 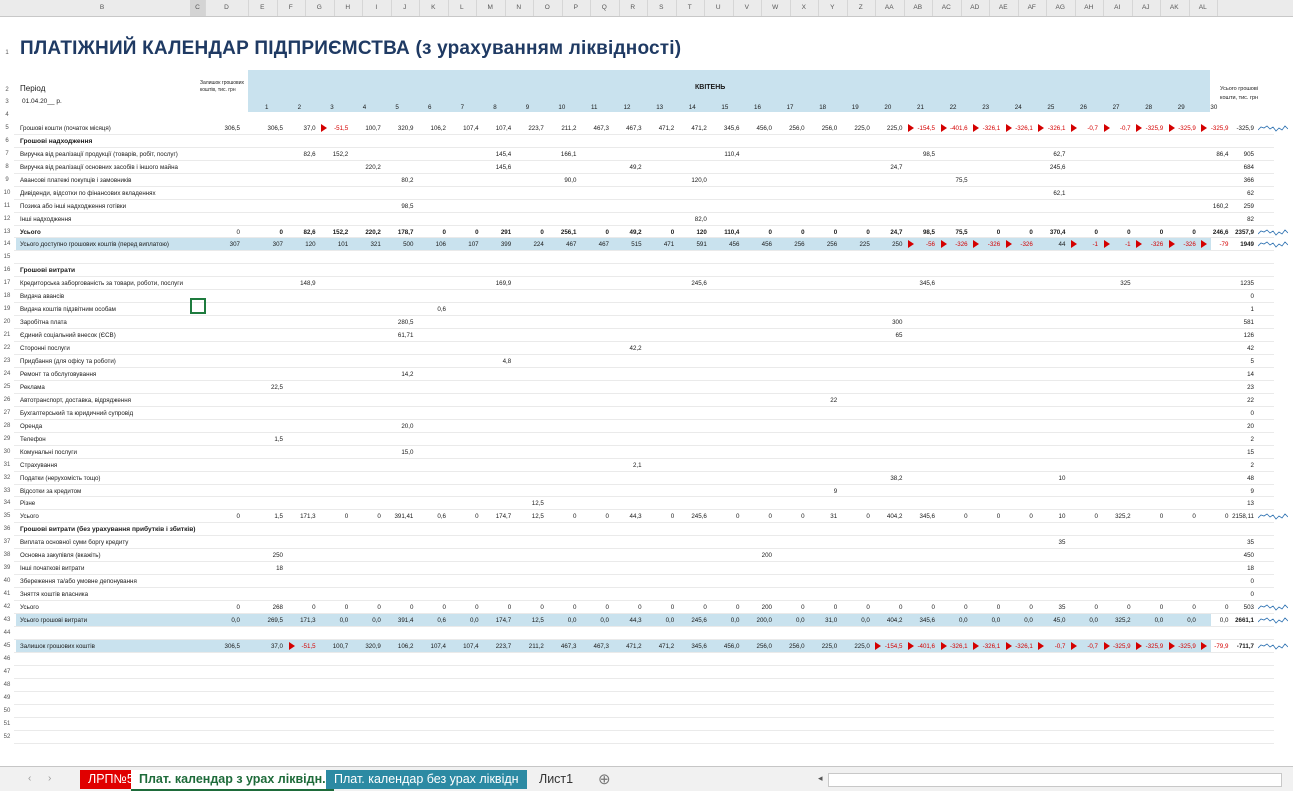 What do you see at coordinates (633, 8) in the screenshot?
I see `column-letter: R` at bounding box center [633, 8].